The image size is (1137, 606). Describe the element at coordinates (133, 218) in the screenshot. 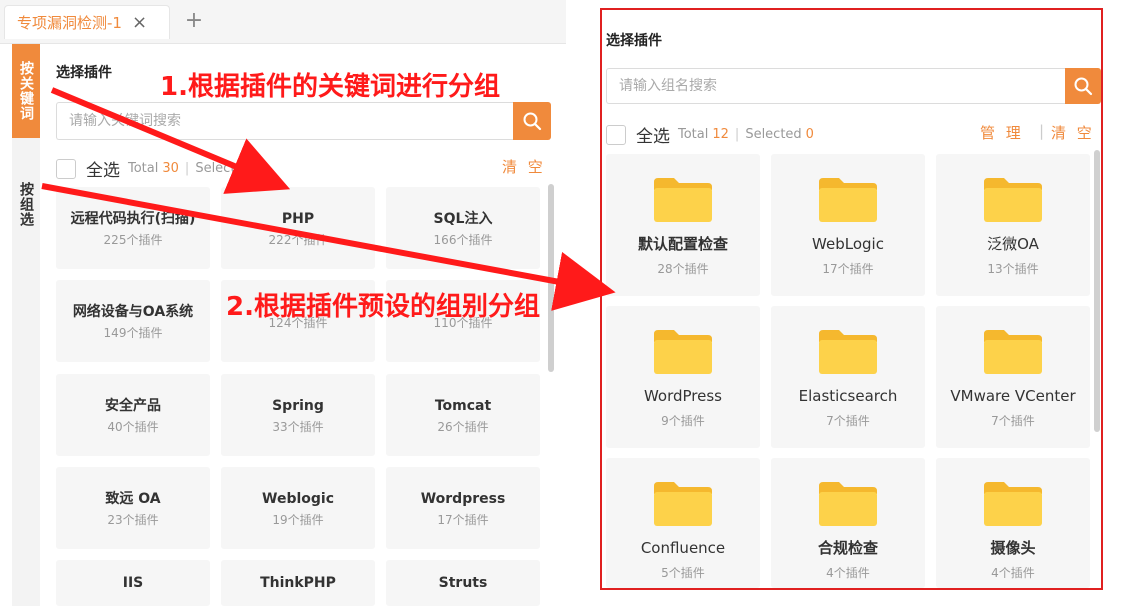

I see `card-name: 远程代码执行(扫描)` at that location.